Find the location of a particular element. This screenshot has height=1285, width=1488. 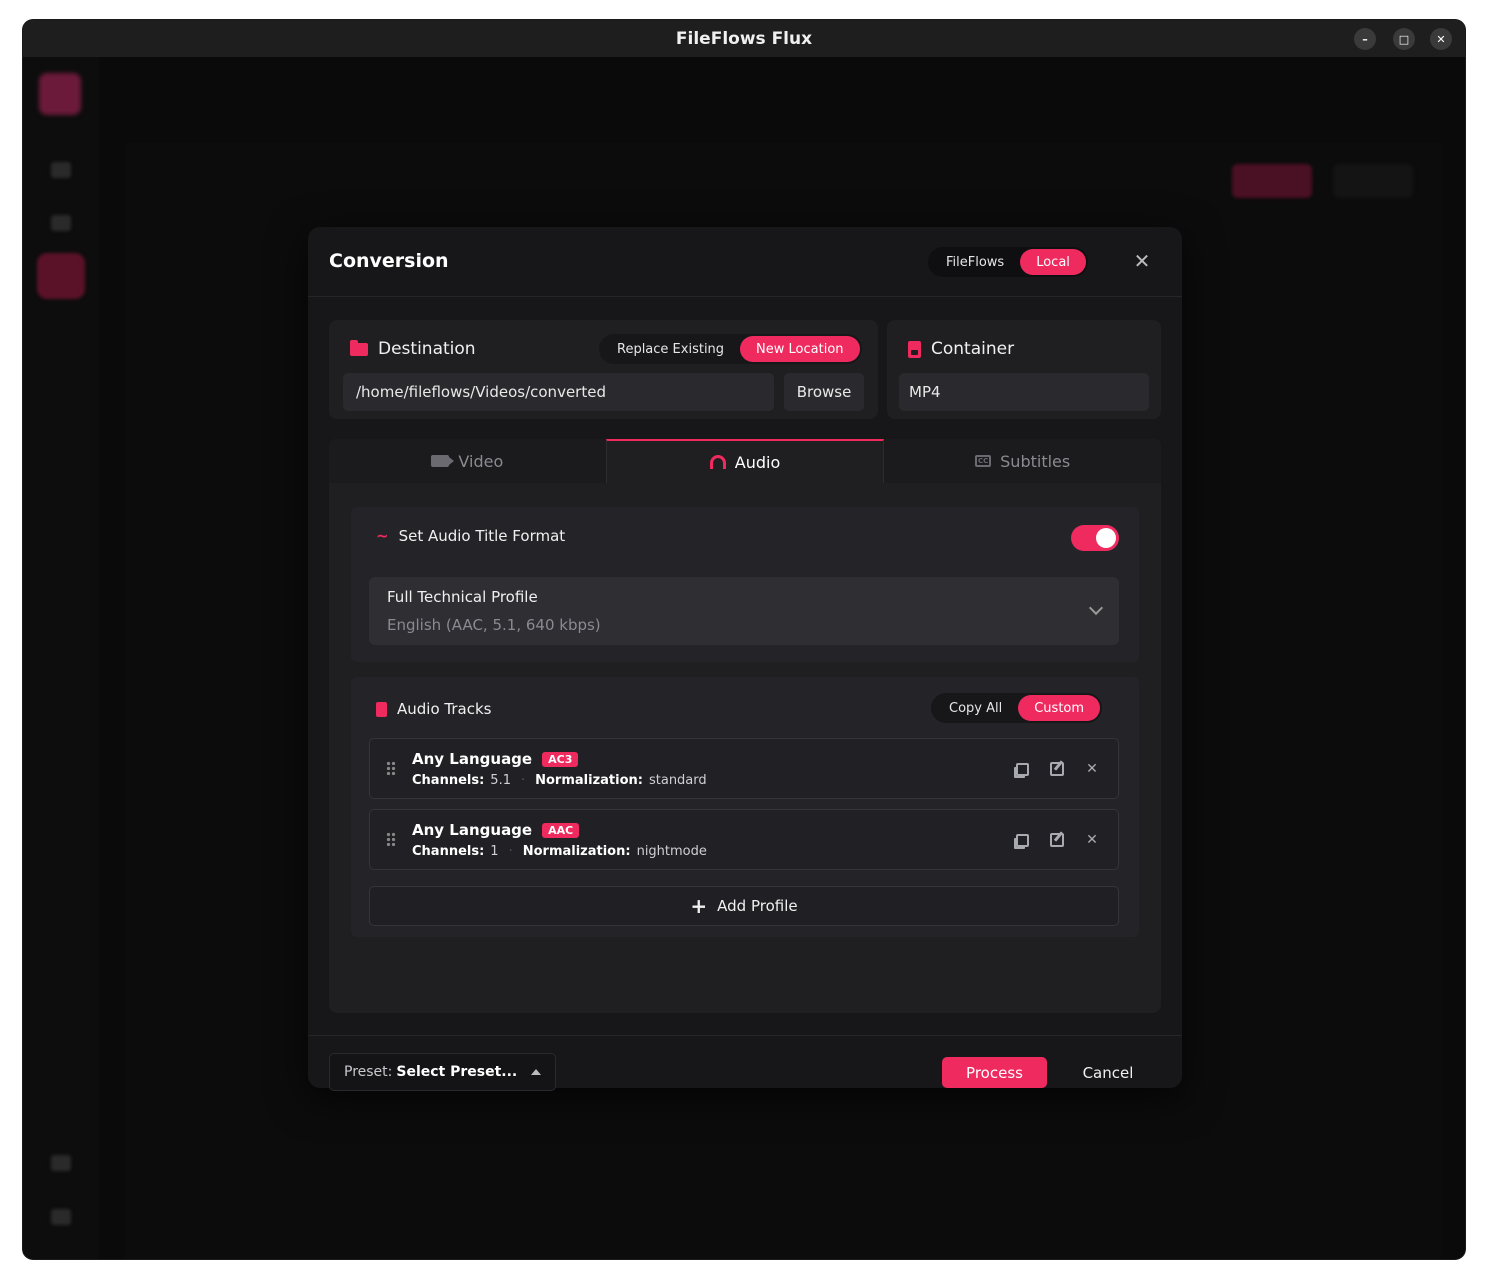

background-cancel-button is located at coordinates (1373, 181).